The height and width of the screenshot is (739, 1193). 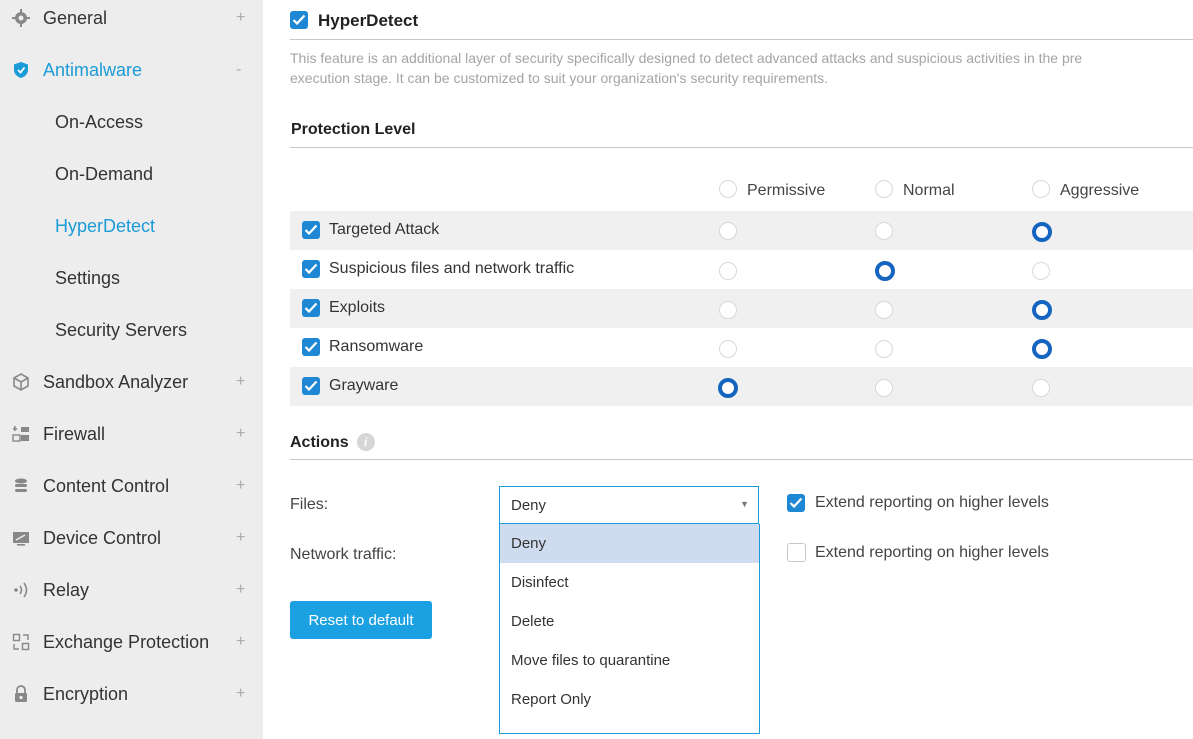 I want to click on exploits-normal-radio, so click(x=884, y=310).